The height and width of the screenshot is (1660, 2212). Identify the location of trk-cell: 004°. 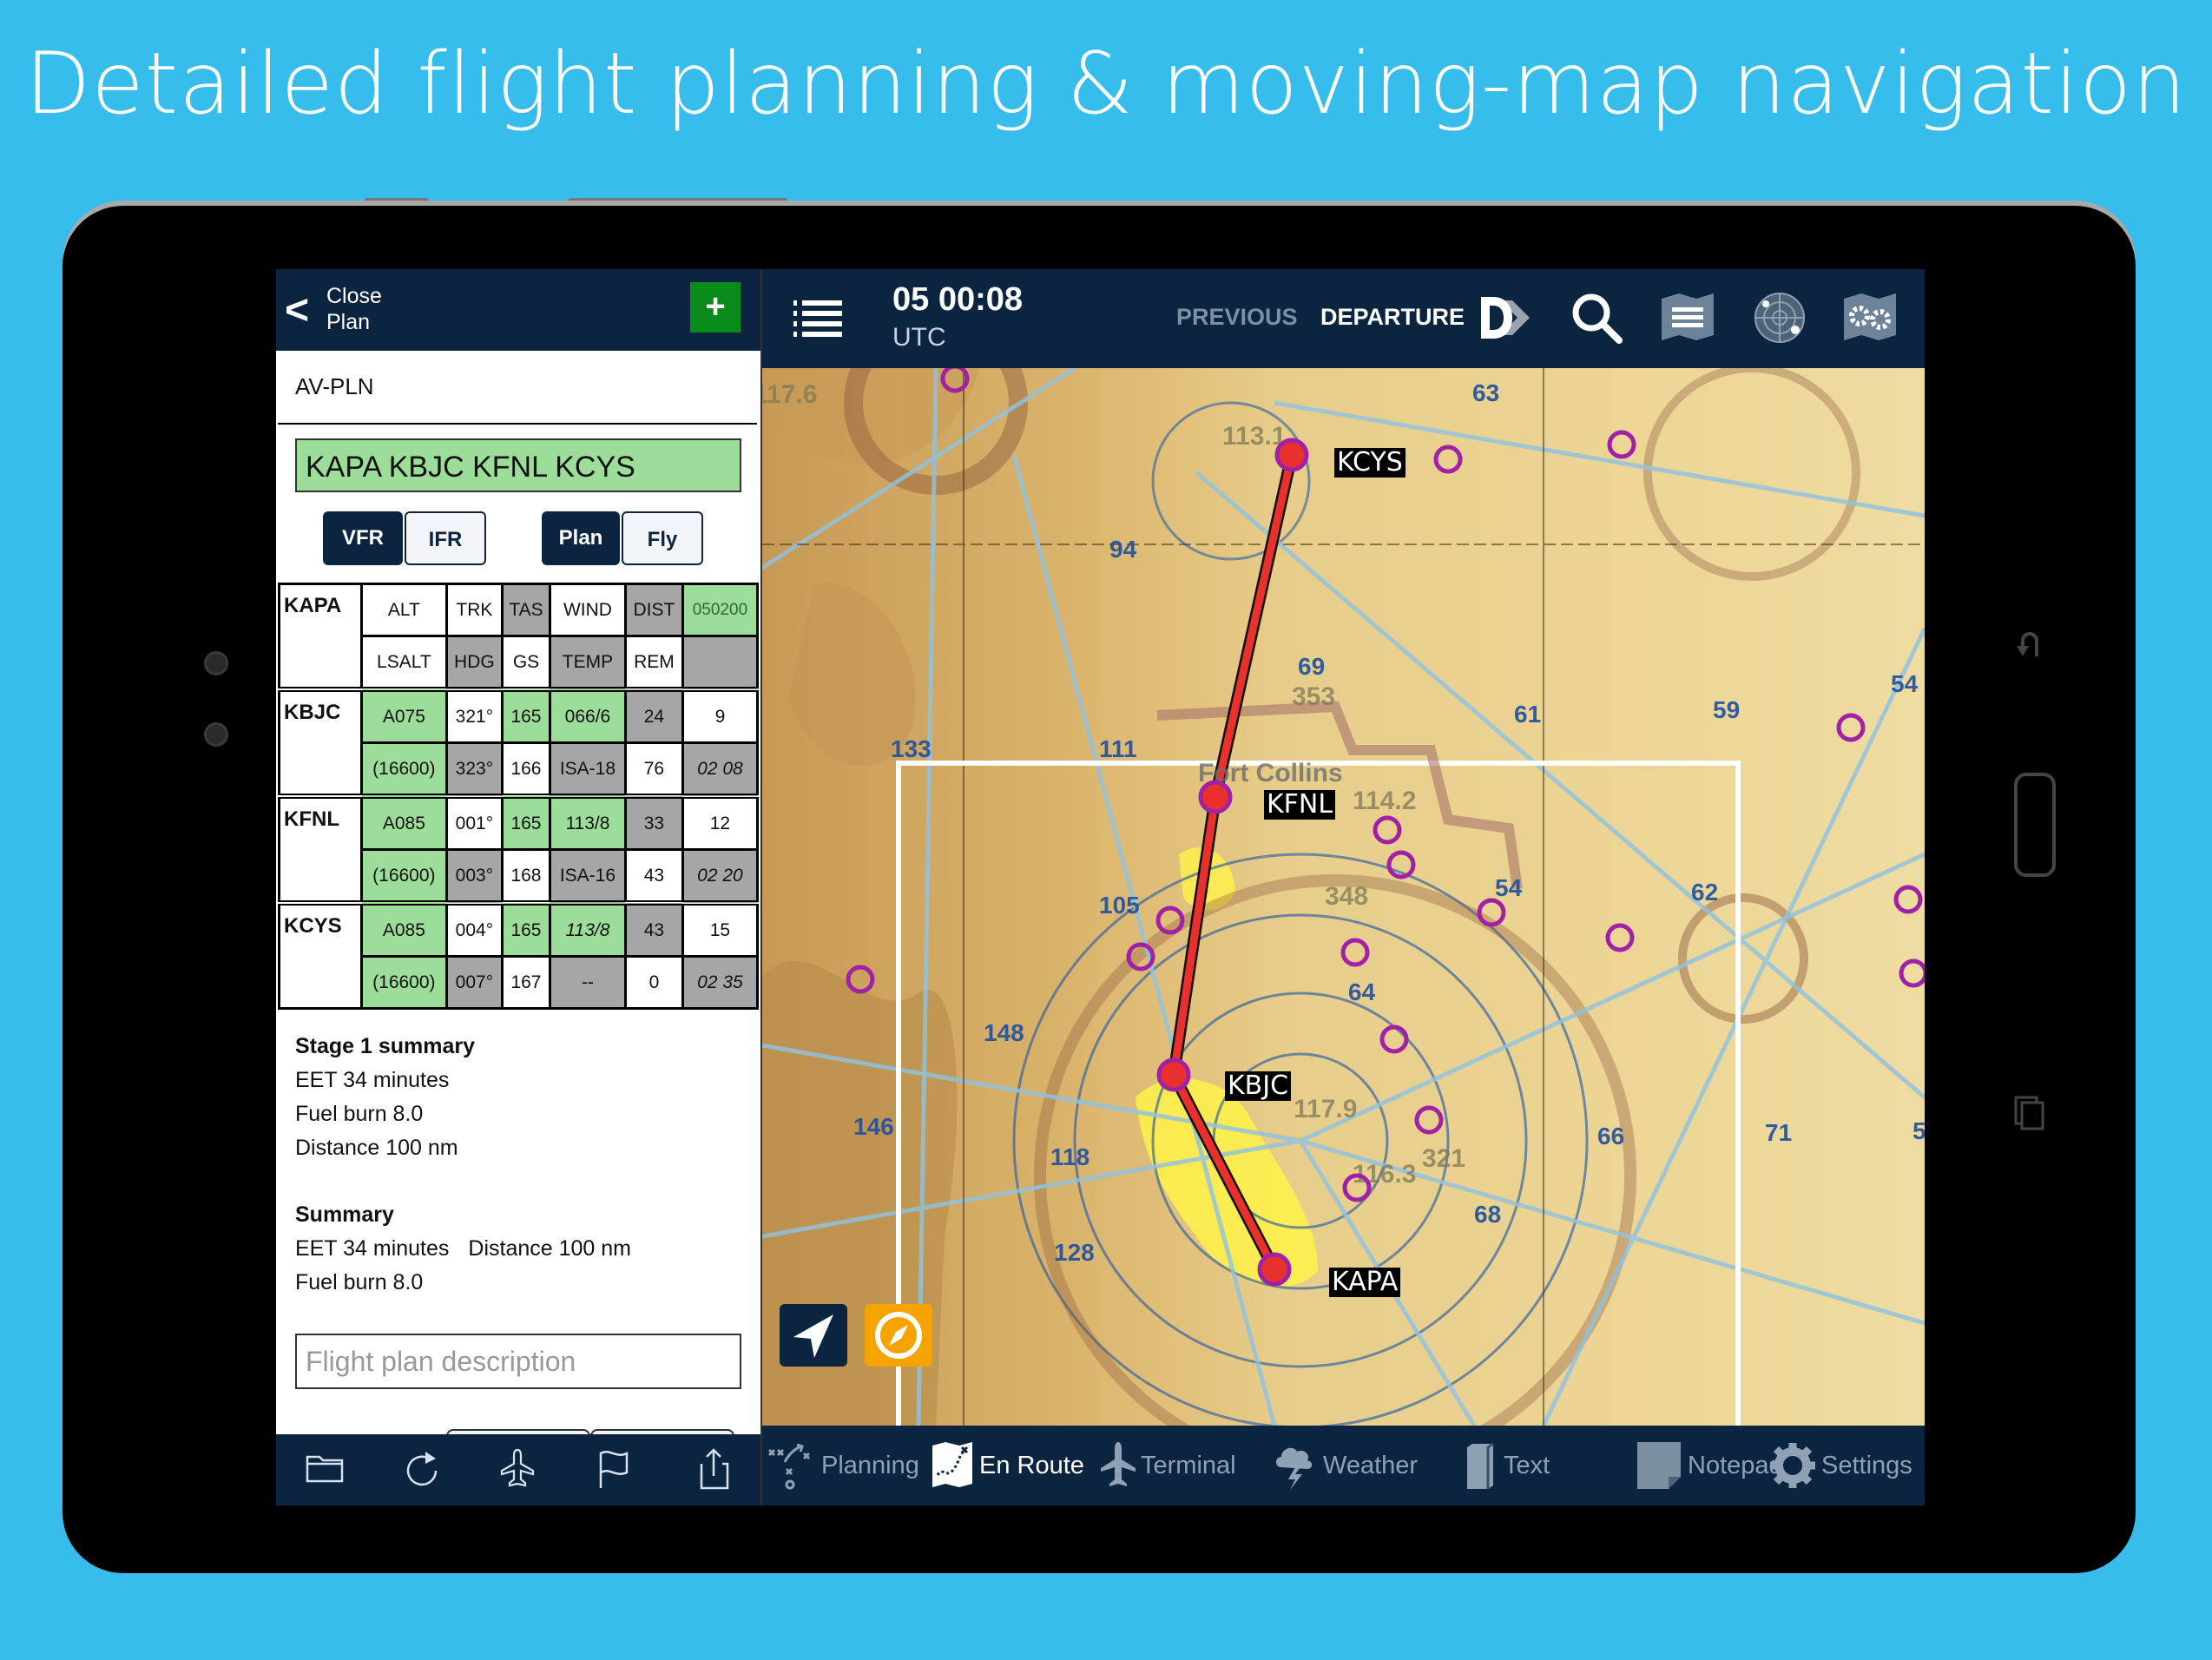
(474, 929).